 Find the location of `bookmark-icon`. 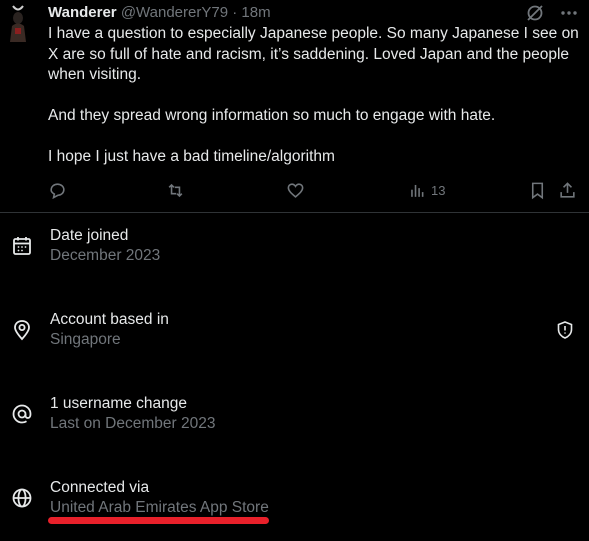

bookmark-icon is located at coordinates (537, 190).